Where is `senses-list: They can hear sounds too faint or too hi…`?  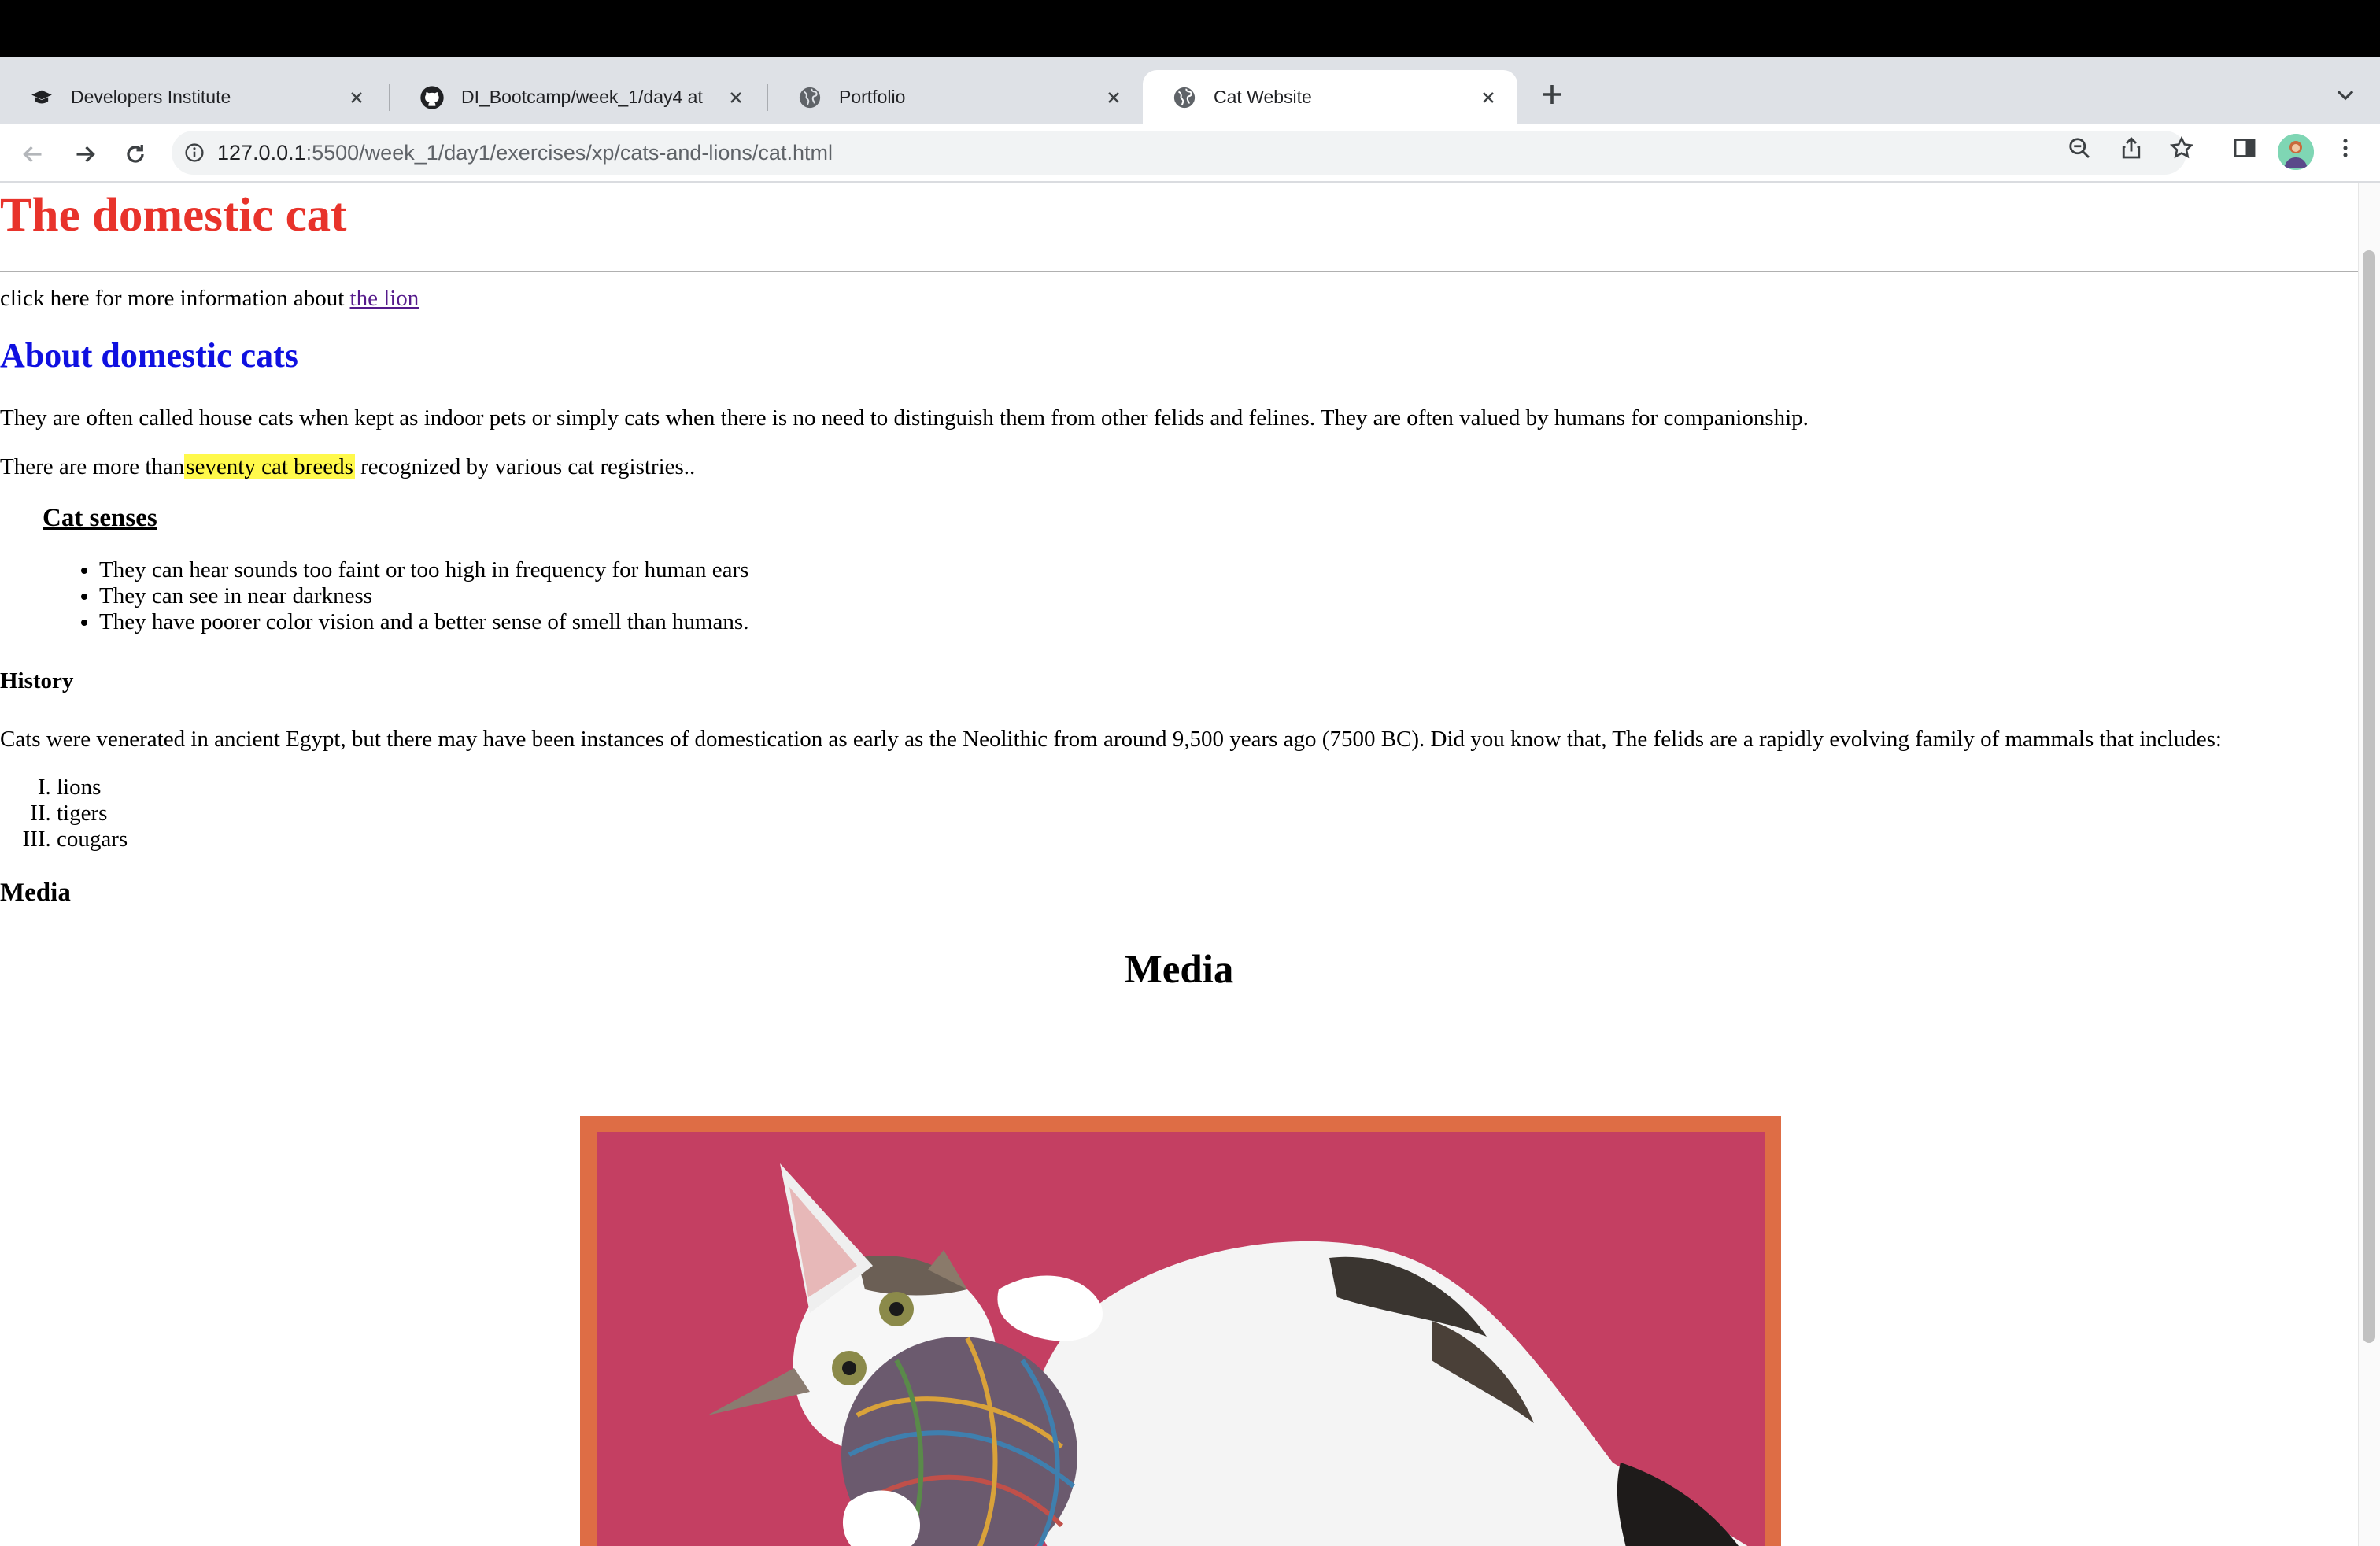
senses-list: They can hear sounds too faint or too hi… is located at coordinates (395, 596).